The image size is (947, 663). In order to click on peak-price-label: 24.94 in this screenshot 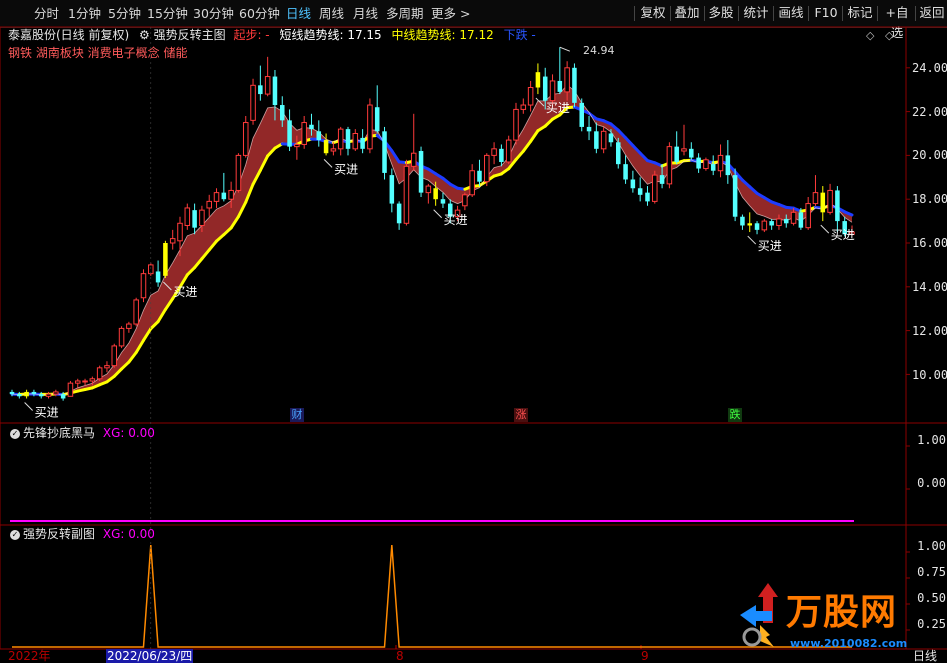, I will do `click(599, 50)`.